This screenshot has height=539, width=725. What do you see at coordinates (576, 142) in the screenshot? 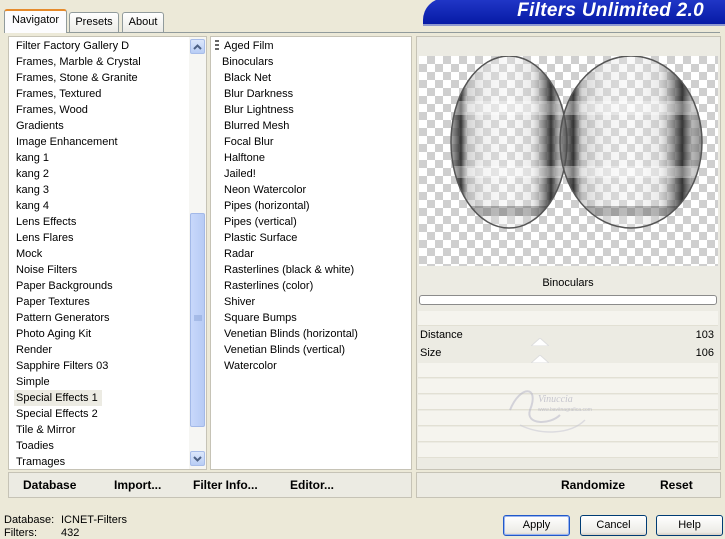
I see `binoculars-preview-graphic` at bounding box center [576, 142].